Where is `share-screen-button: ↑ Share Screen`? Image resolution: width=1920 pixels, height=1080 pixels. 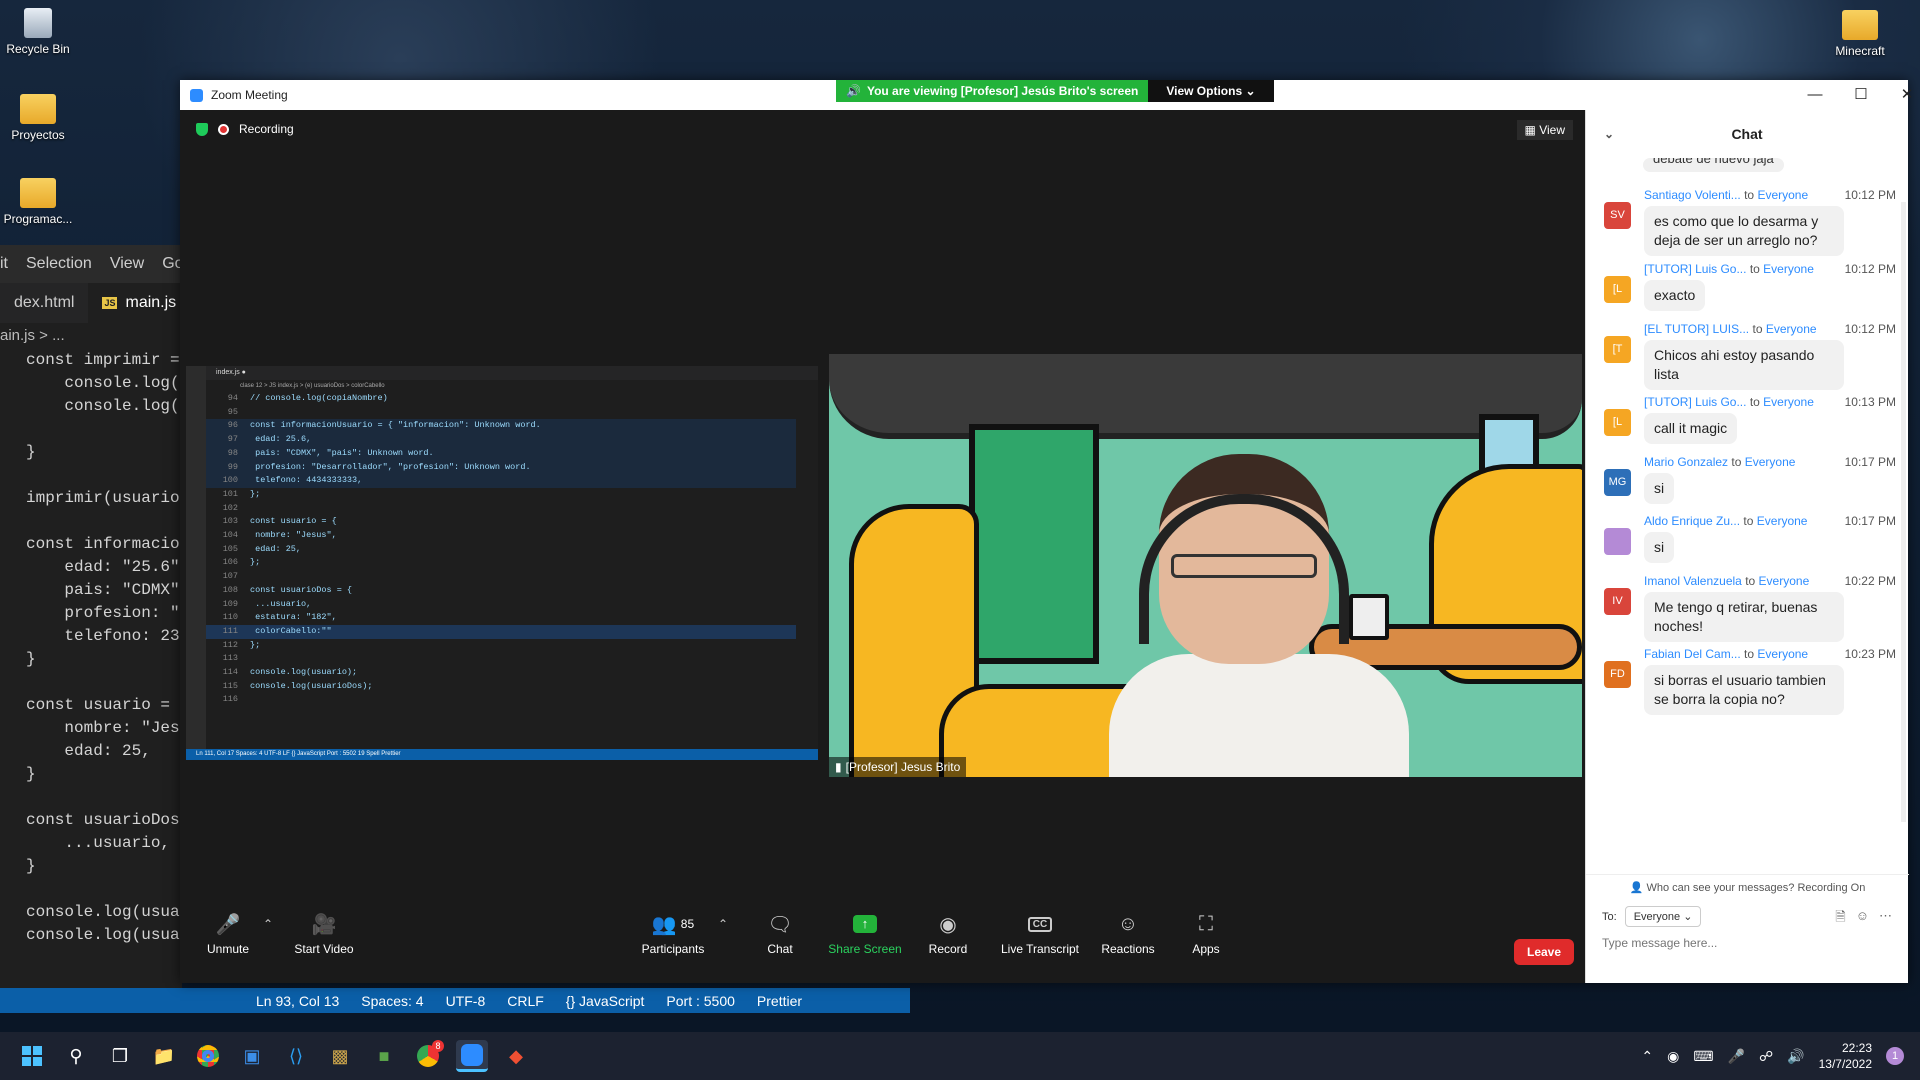 share-screen-button: ↑ Share Screen is located at coordinates (865, 934).